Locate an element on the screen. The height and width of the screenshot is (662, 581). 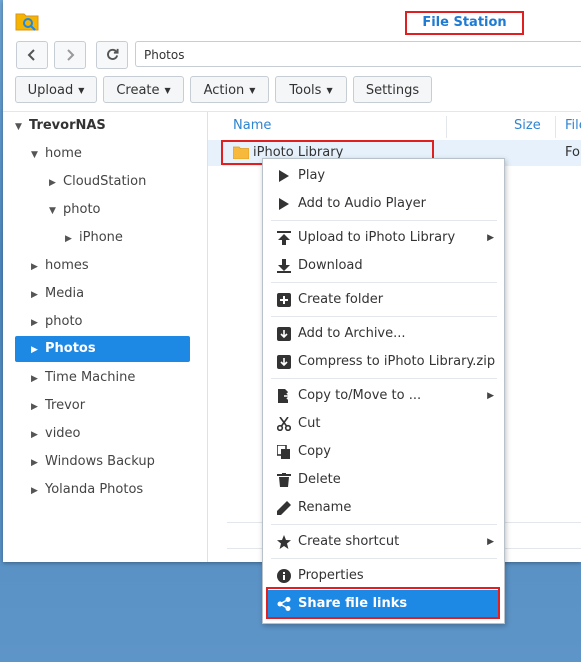
menu-item-label: Play is located at coordinates (312, 175).